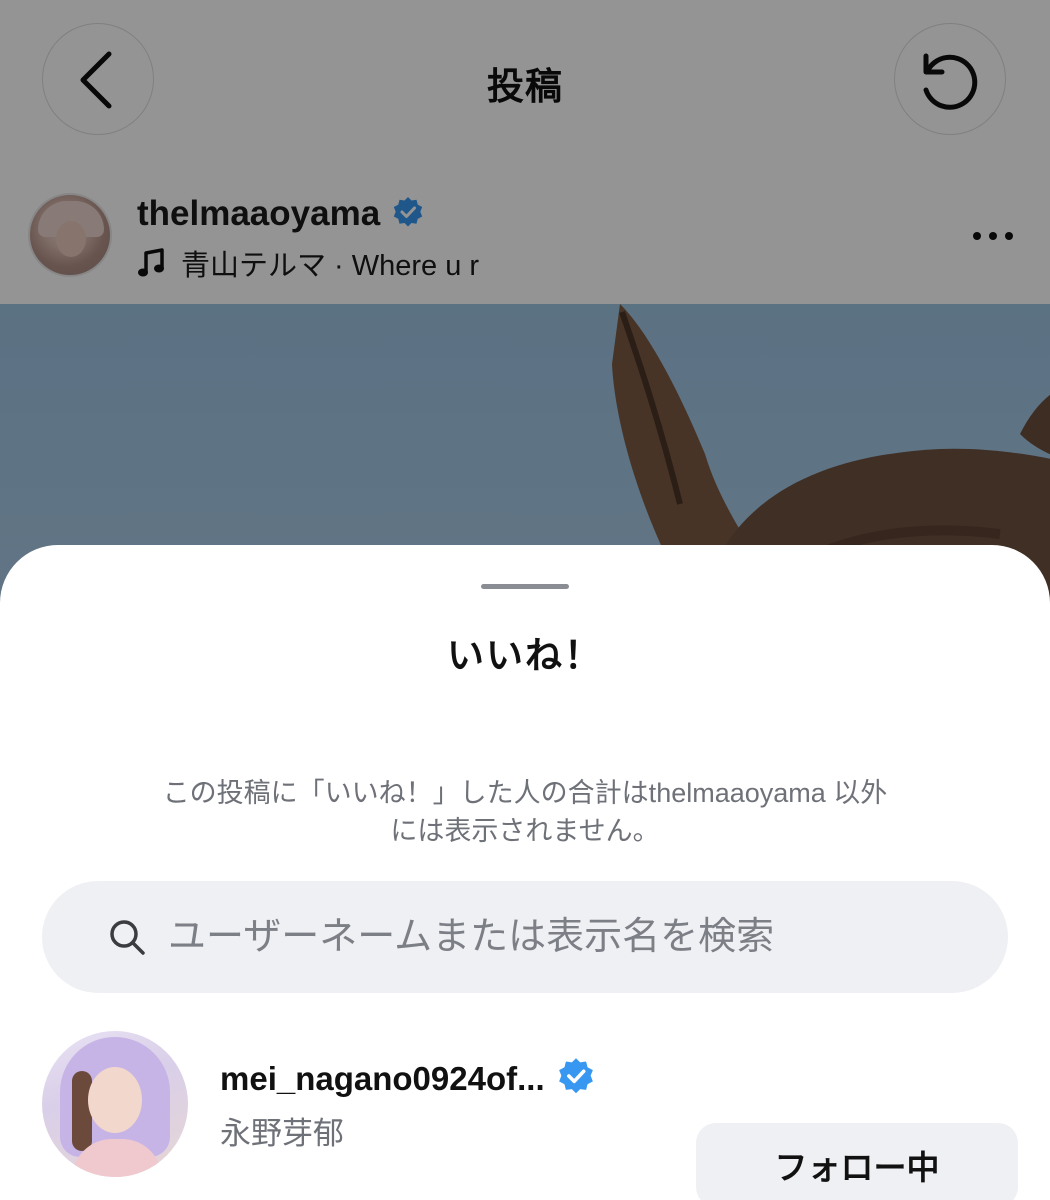 This screenshot has width=1050, height=1200. What do you see at coordinates (525, 793) in the screenshot?
I see `notice-line-1: この投稿に「いいね！」した人の合計はthelmaaoyama 以外` at bounding box center [525, 793].